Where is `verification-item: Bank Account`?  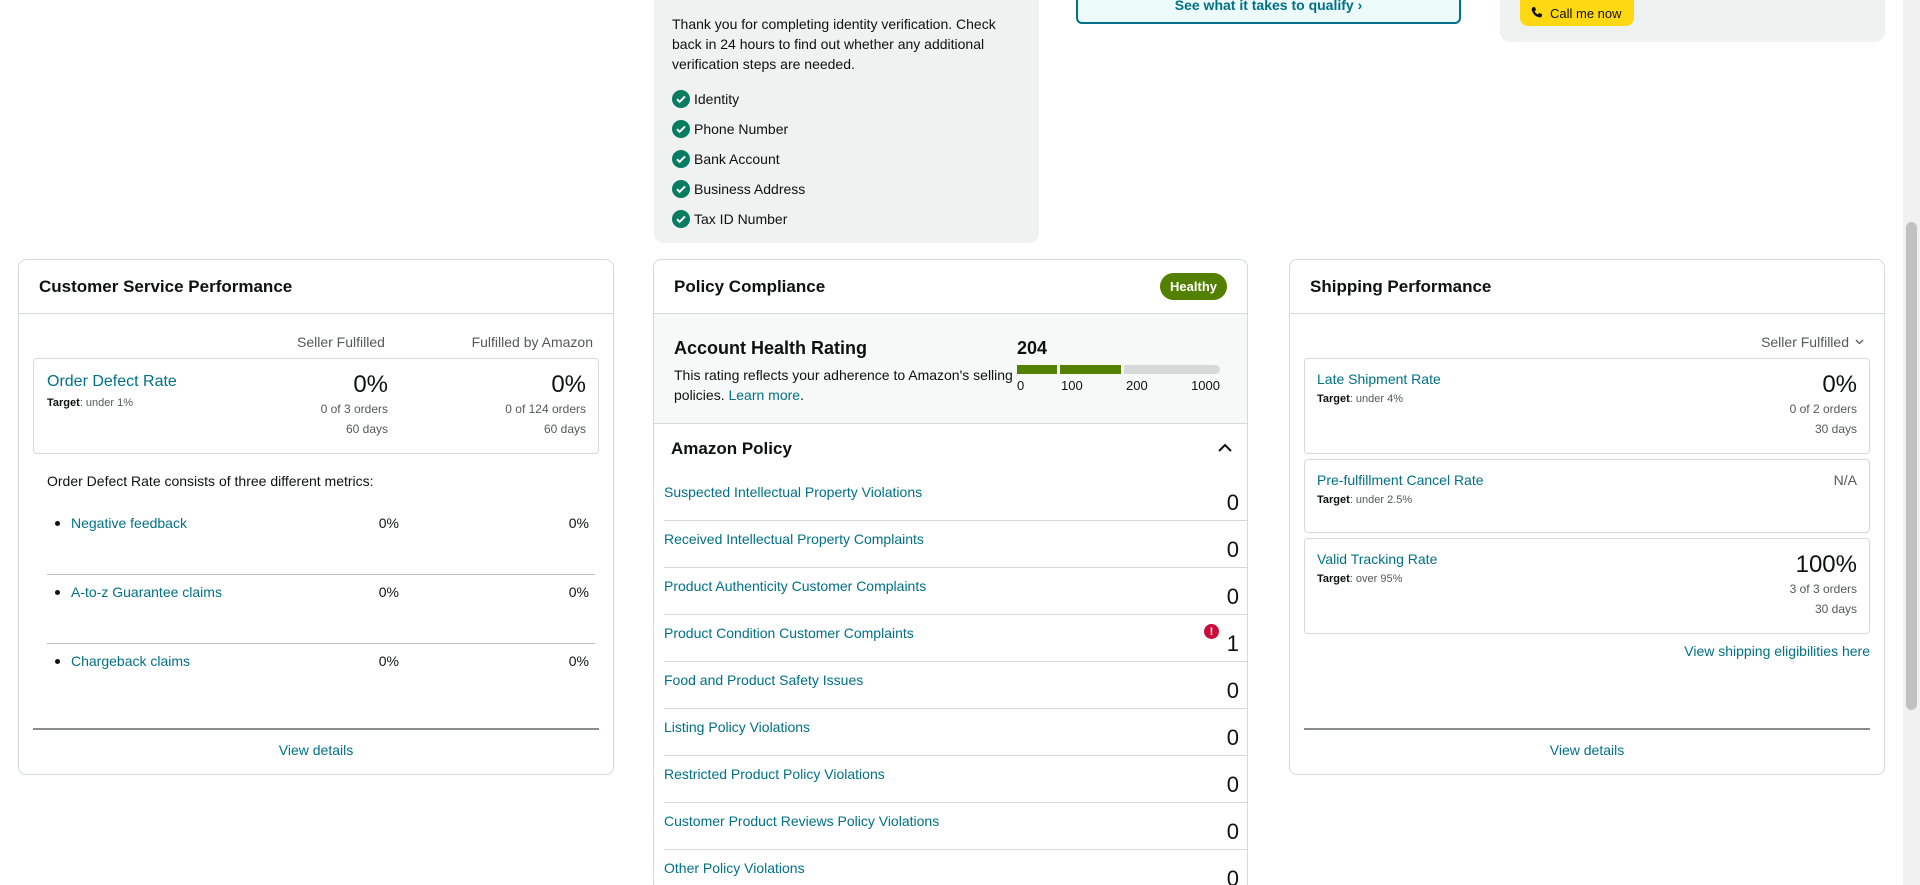 verification-item: Bank Account is located at coordinates (846, 159).